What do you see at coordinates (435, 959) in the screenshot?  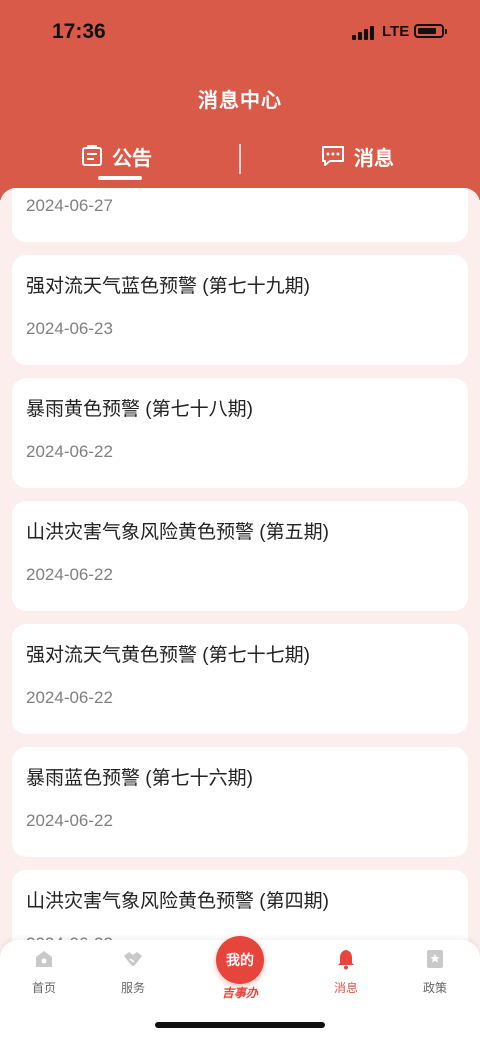 I see `policy-icon` at bounding box center [435, 959].